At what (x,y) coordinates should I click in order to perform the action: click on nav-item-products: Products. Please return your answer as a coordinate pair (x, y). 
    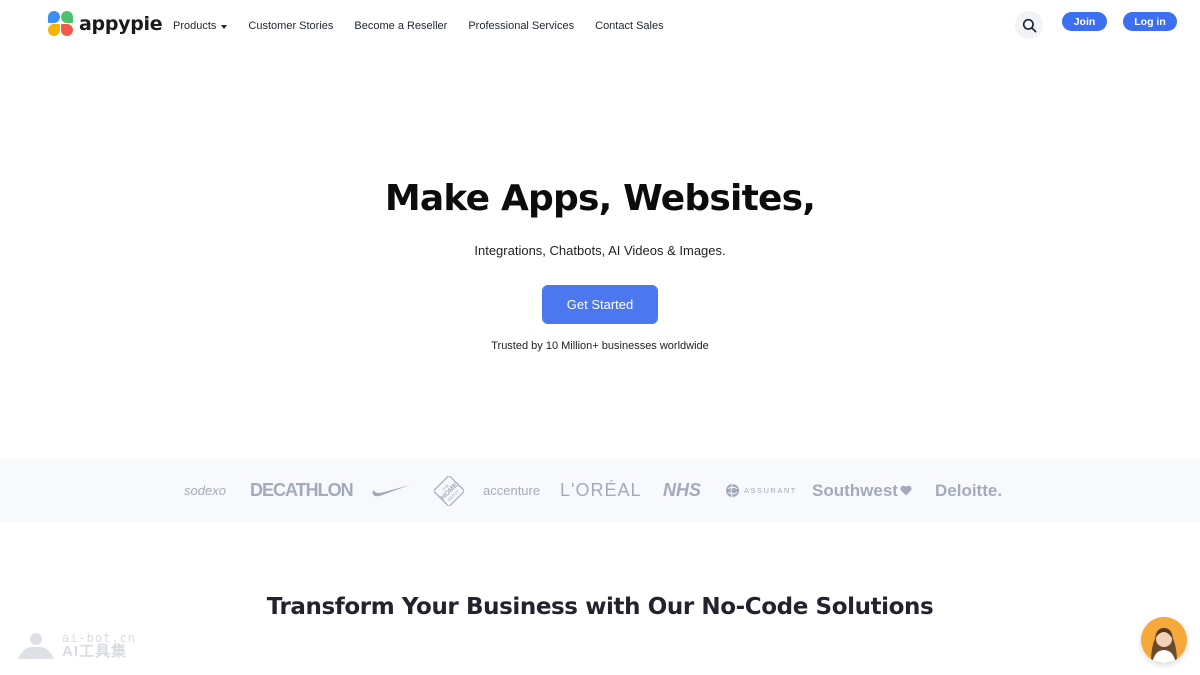
    Looking at the image, I should click on (200, 26).